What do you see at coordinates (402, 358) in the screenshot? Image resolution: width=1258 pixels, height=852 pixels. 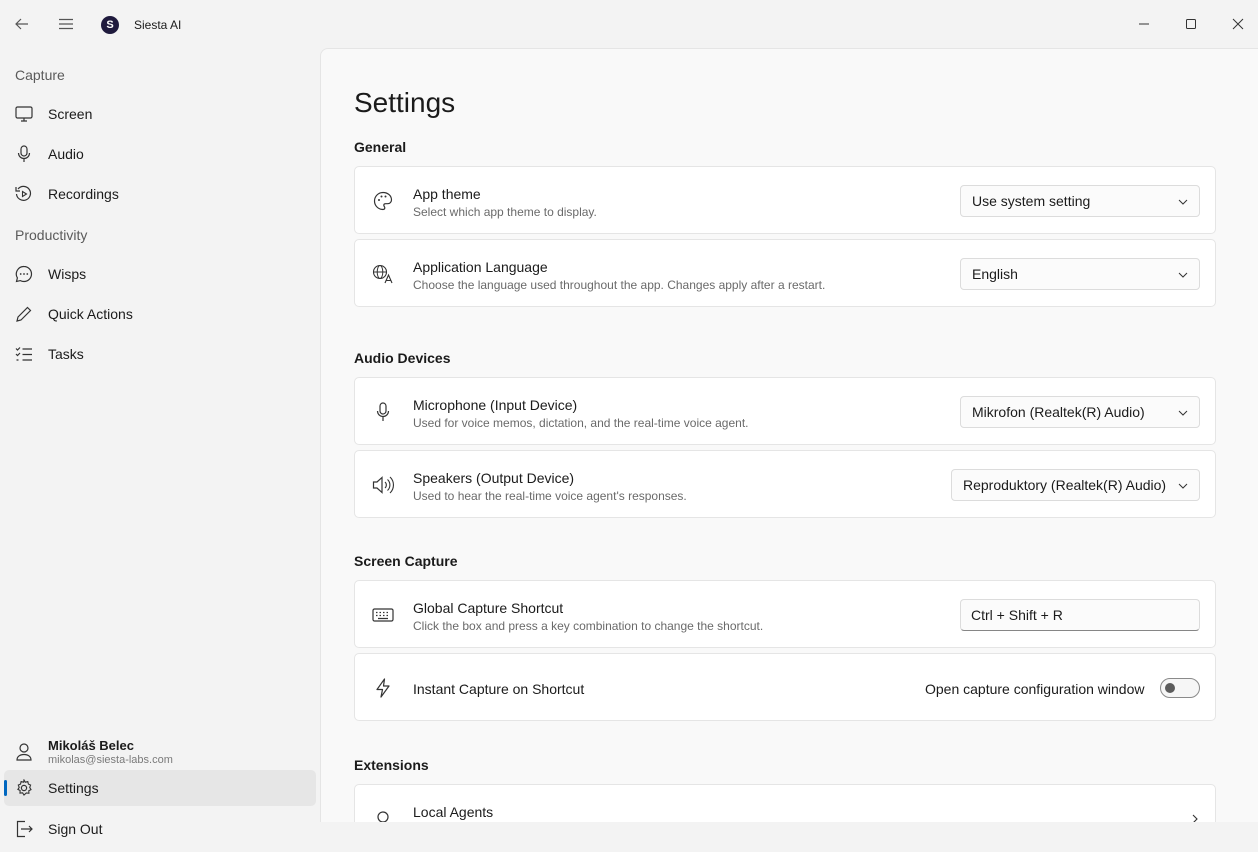 I see `section-title-audio: Audio Devices` at bounding box center [402, 358].